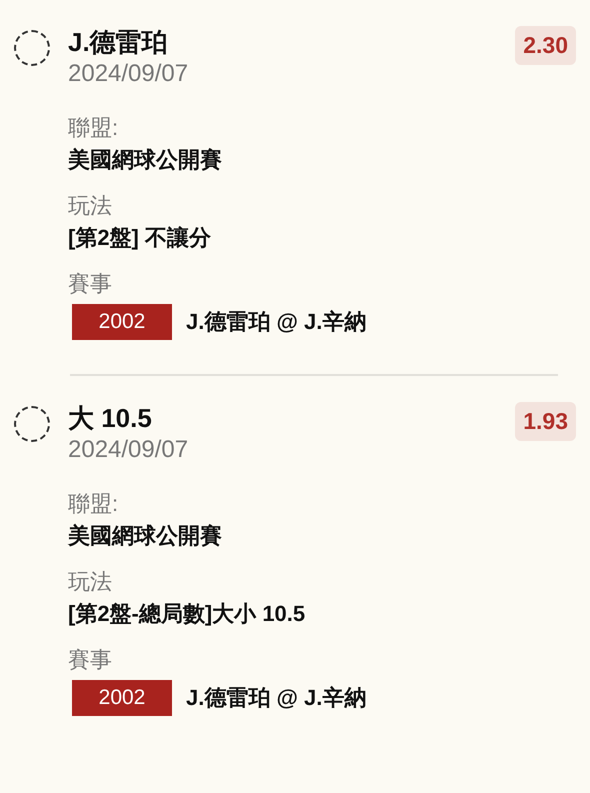 This screenshot has height=793, width=590. What do you see at coordinates (187, 614) in the screenshot?
I see `market-name: [第2盤-總局數]大小 10.5` at bounding box center [187, 614].